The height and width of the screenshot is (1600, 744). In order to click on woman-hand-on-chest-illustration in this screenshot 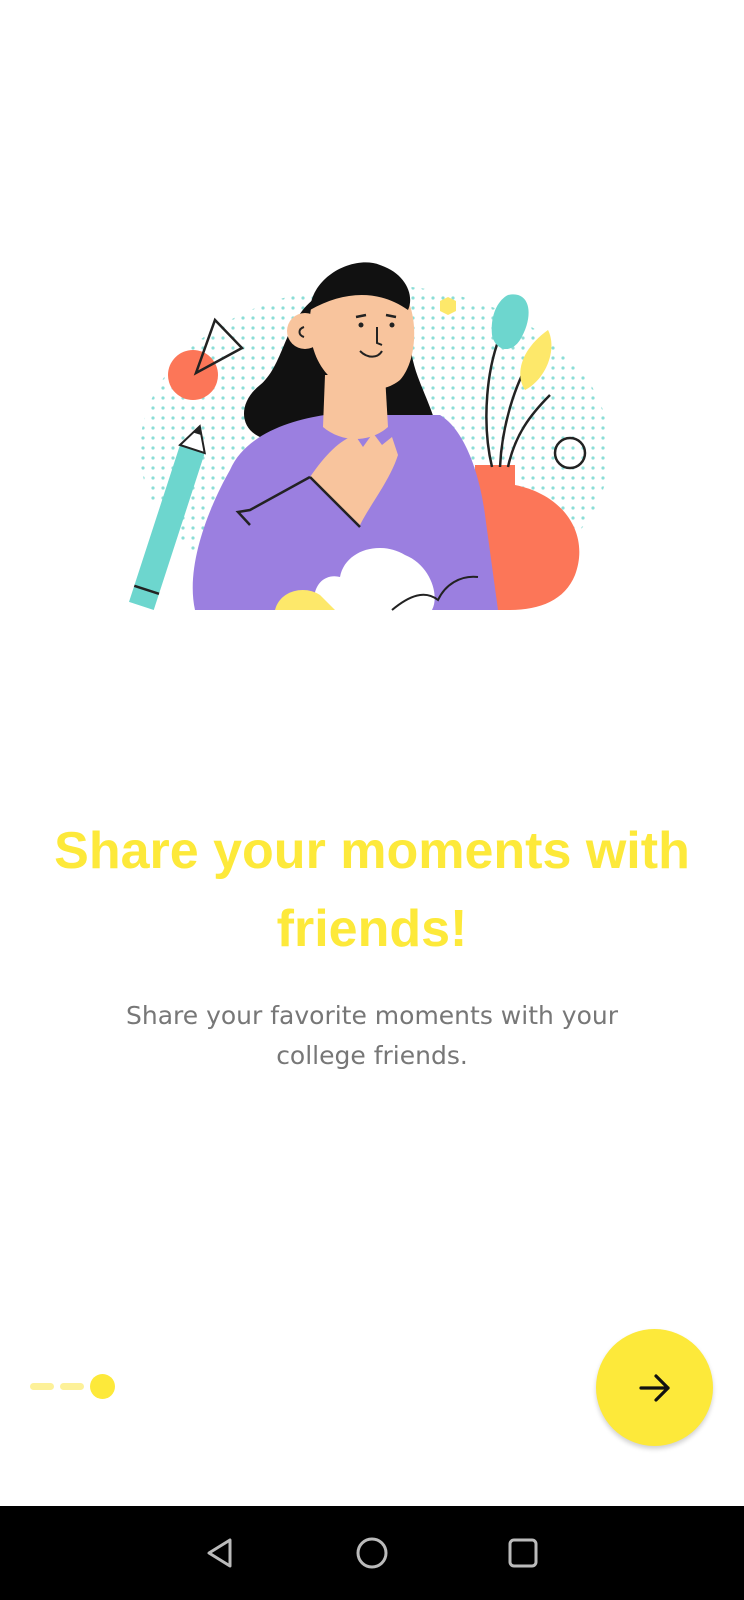, I will do `click(365, 435)`.